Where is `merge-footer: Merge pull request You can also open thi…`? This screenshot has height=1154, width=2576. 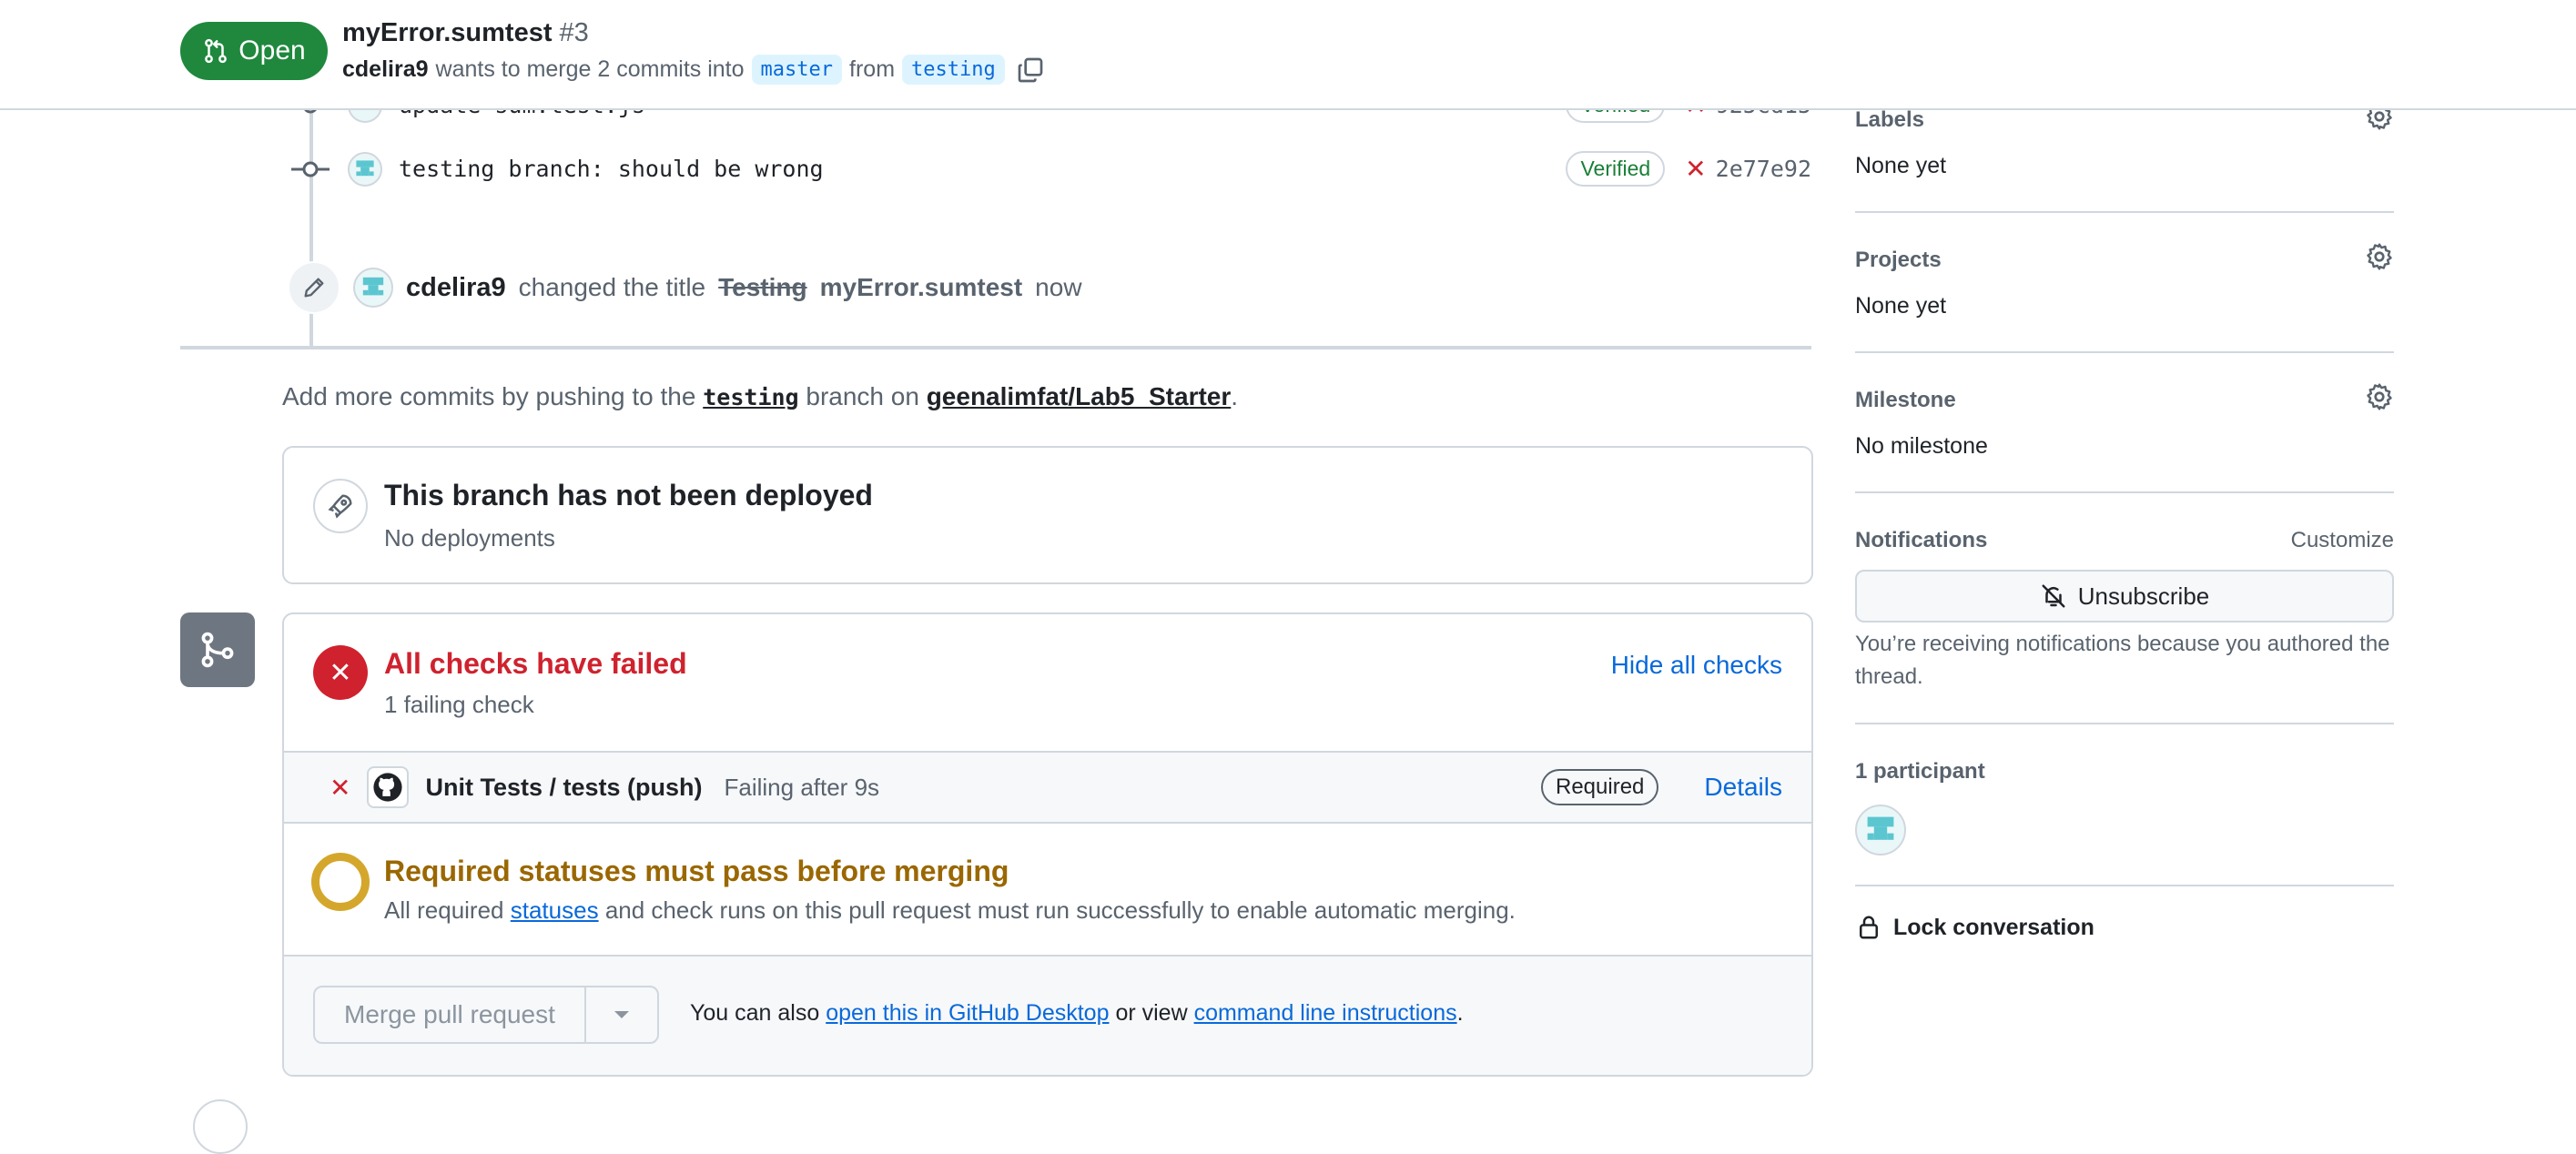
merge-footer: Merge pull request You can also open thi… is located at coordinates (1047, 1015).